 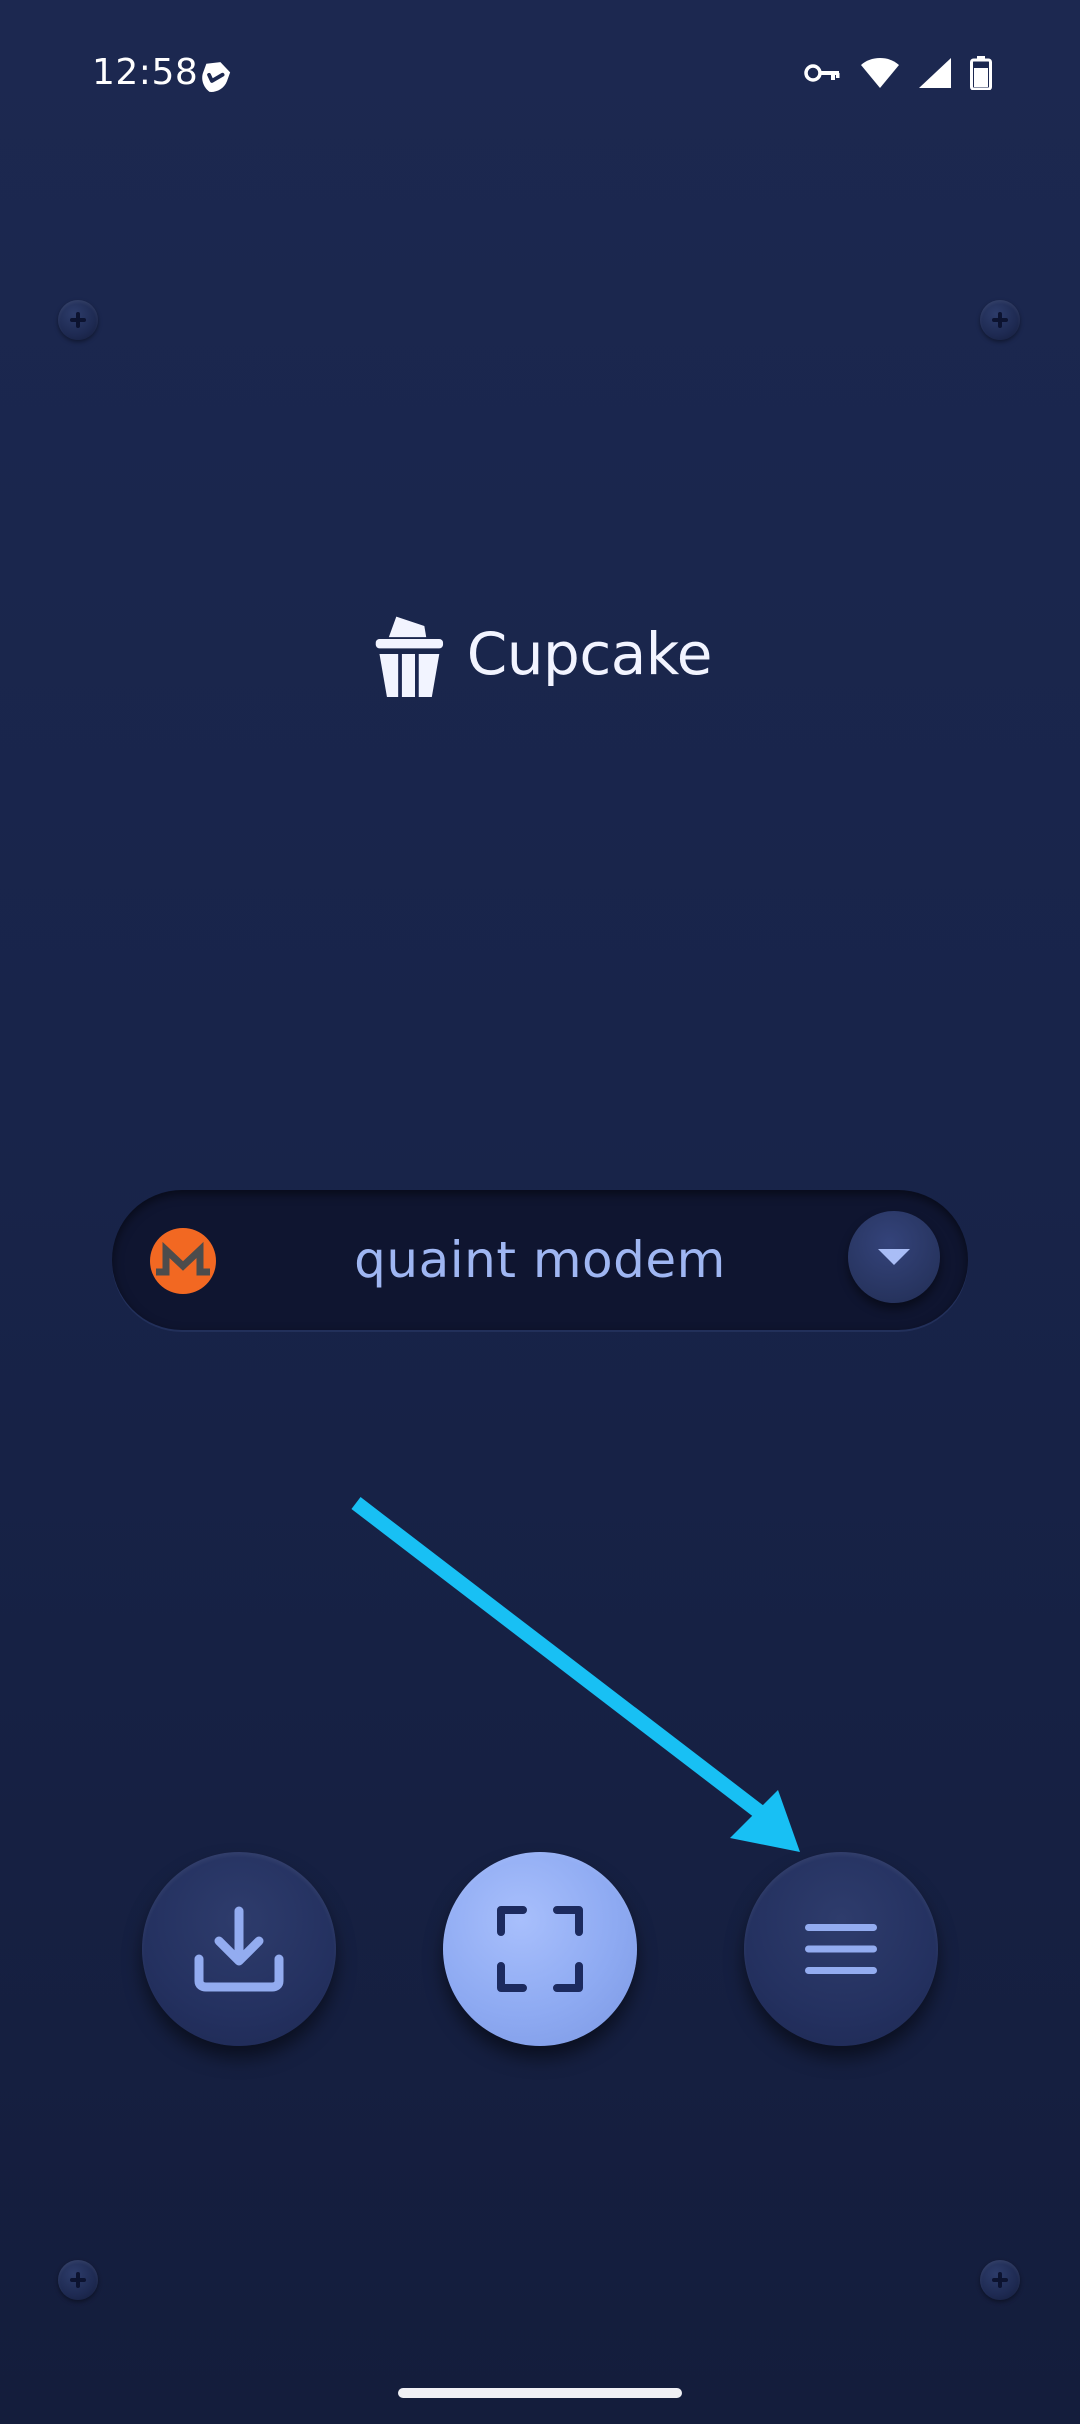 What do you see at coordinates (880, 73) in the screenshot?
I see `wifi-icon` at bounding box center [880, 73].